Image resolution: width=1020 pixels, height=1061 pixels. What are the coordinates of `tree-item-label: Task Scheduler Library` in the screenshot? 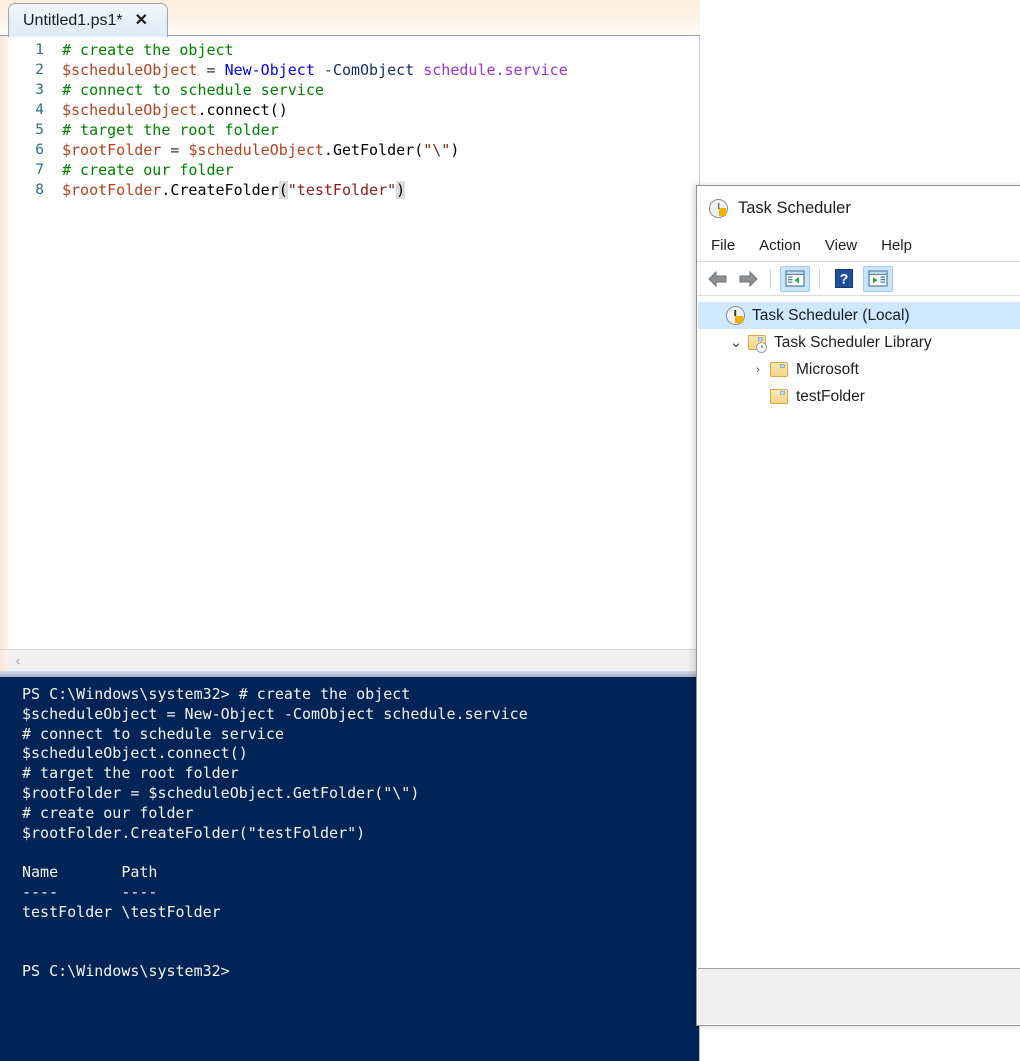 It's located at (853, 342).